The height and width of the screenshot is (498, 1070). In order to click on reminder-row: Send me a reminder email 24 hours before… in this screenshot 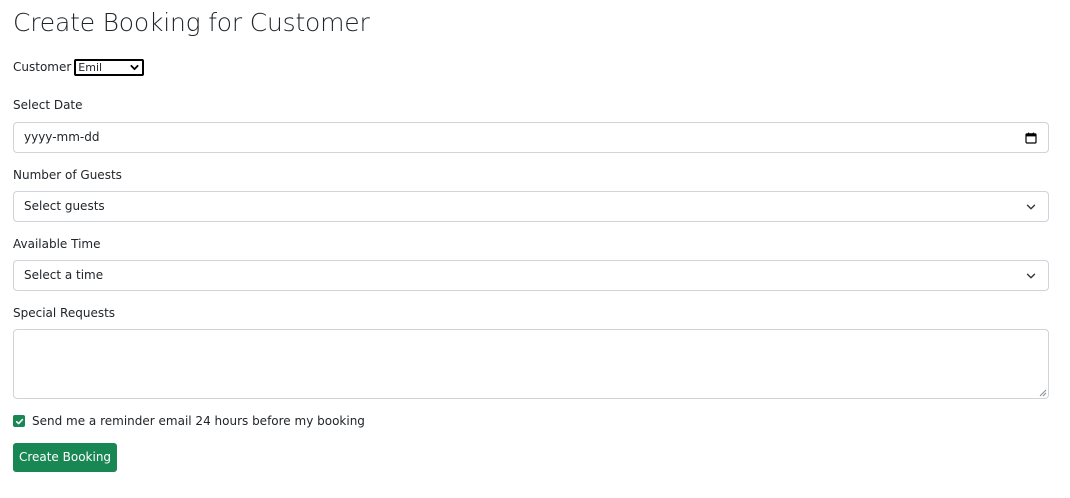, I will do `click(189, 421)`.